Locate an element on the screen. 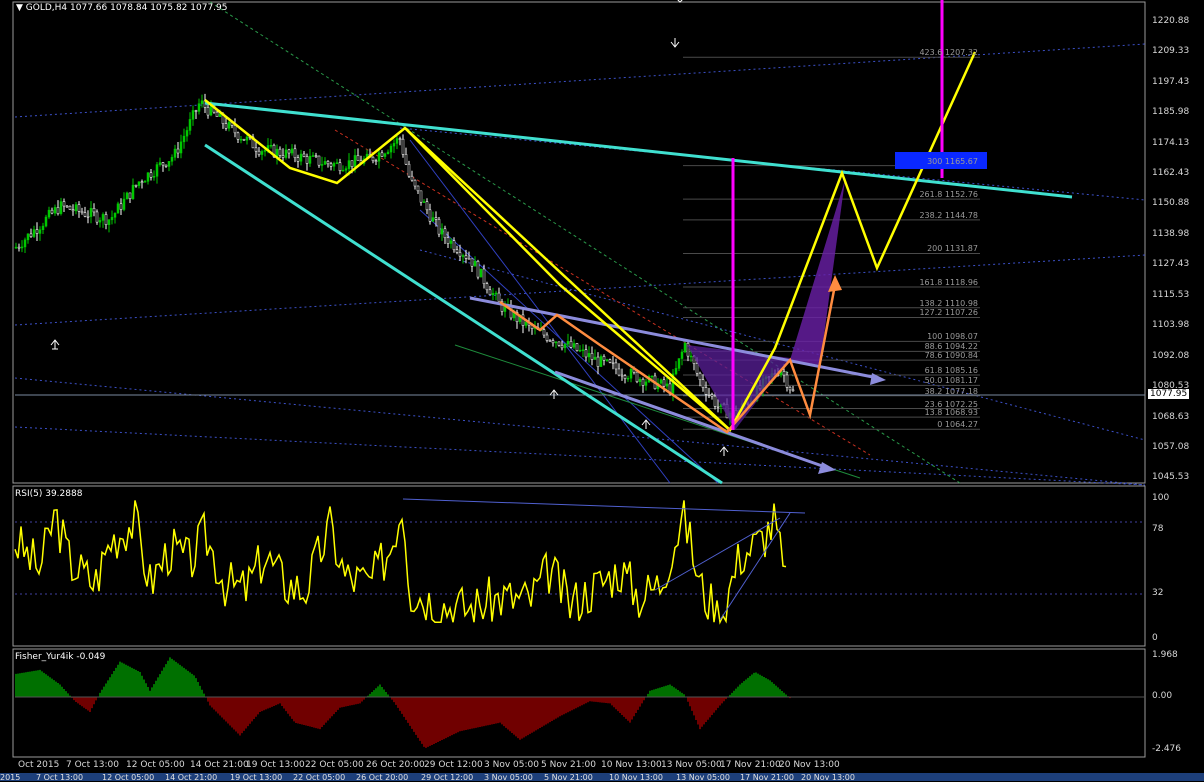 This screenshot has width=1204, height=782. price-tick-label: 1103.98 is located at coordinates (1171, 325).